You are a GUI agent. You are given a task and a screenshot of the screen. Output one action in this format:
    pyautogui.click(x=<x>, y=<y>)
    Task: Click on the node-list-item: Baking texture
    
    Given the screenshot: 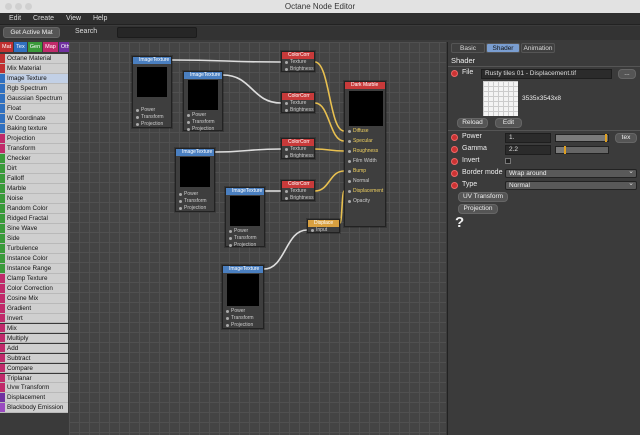 What is the action you would take?
    pyautogui.click(x=34, y=128)
    